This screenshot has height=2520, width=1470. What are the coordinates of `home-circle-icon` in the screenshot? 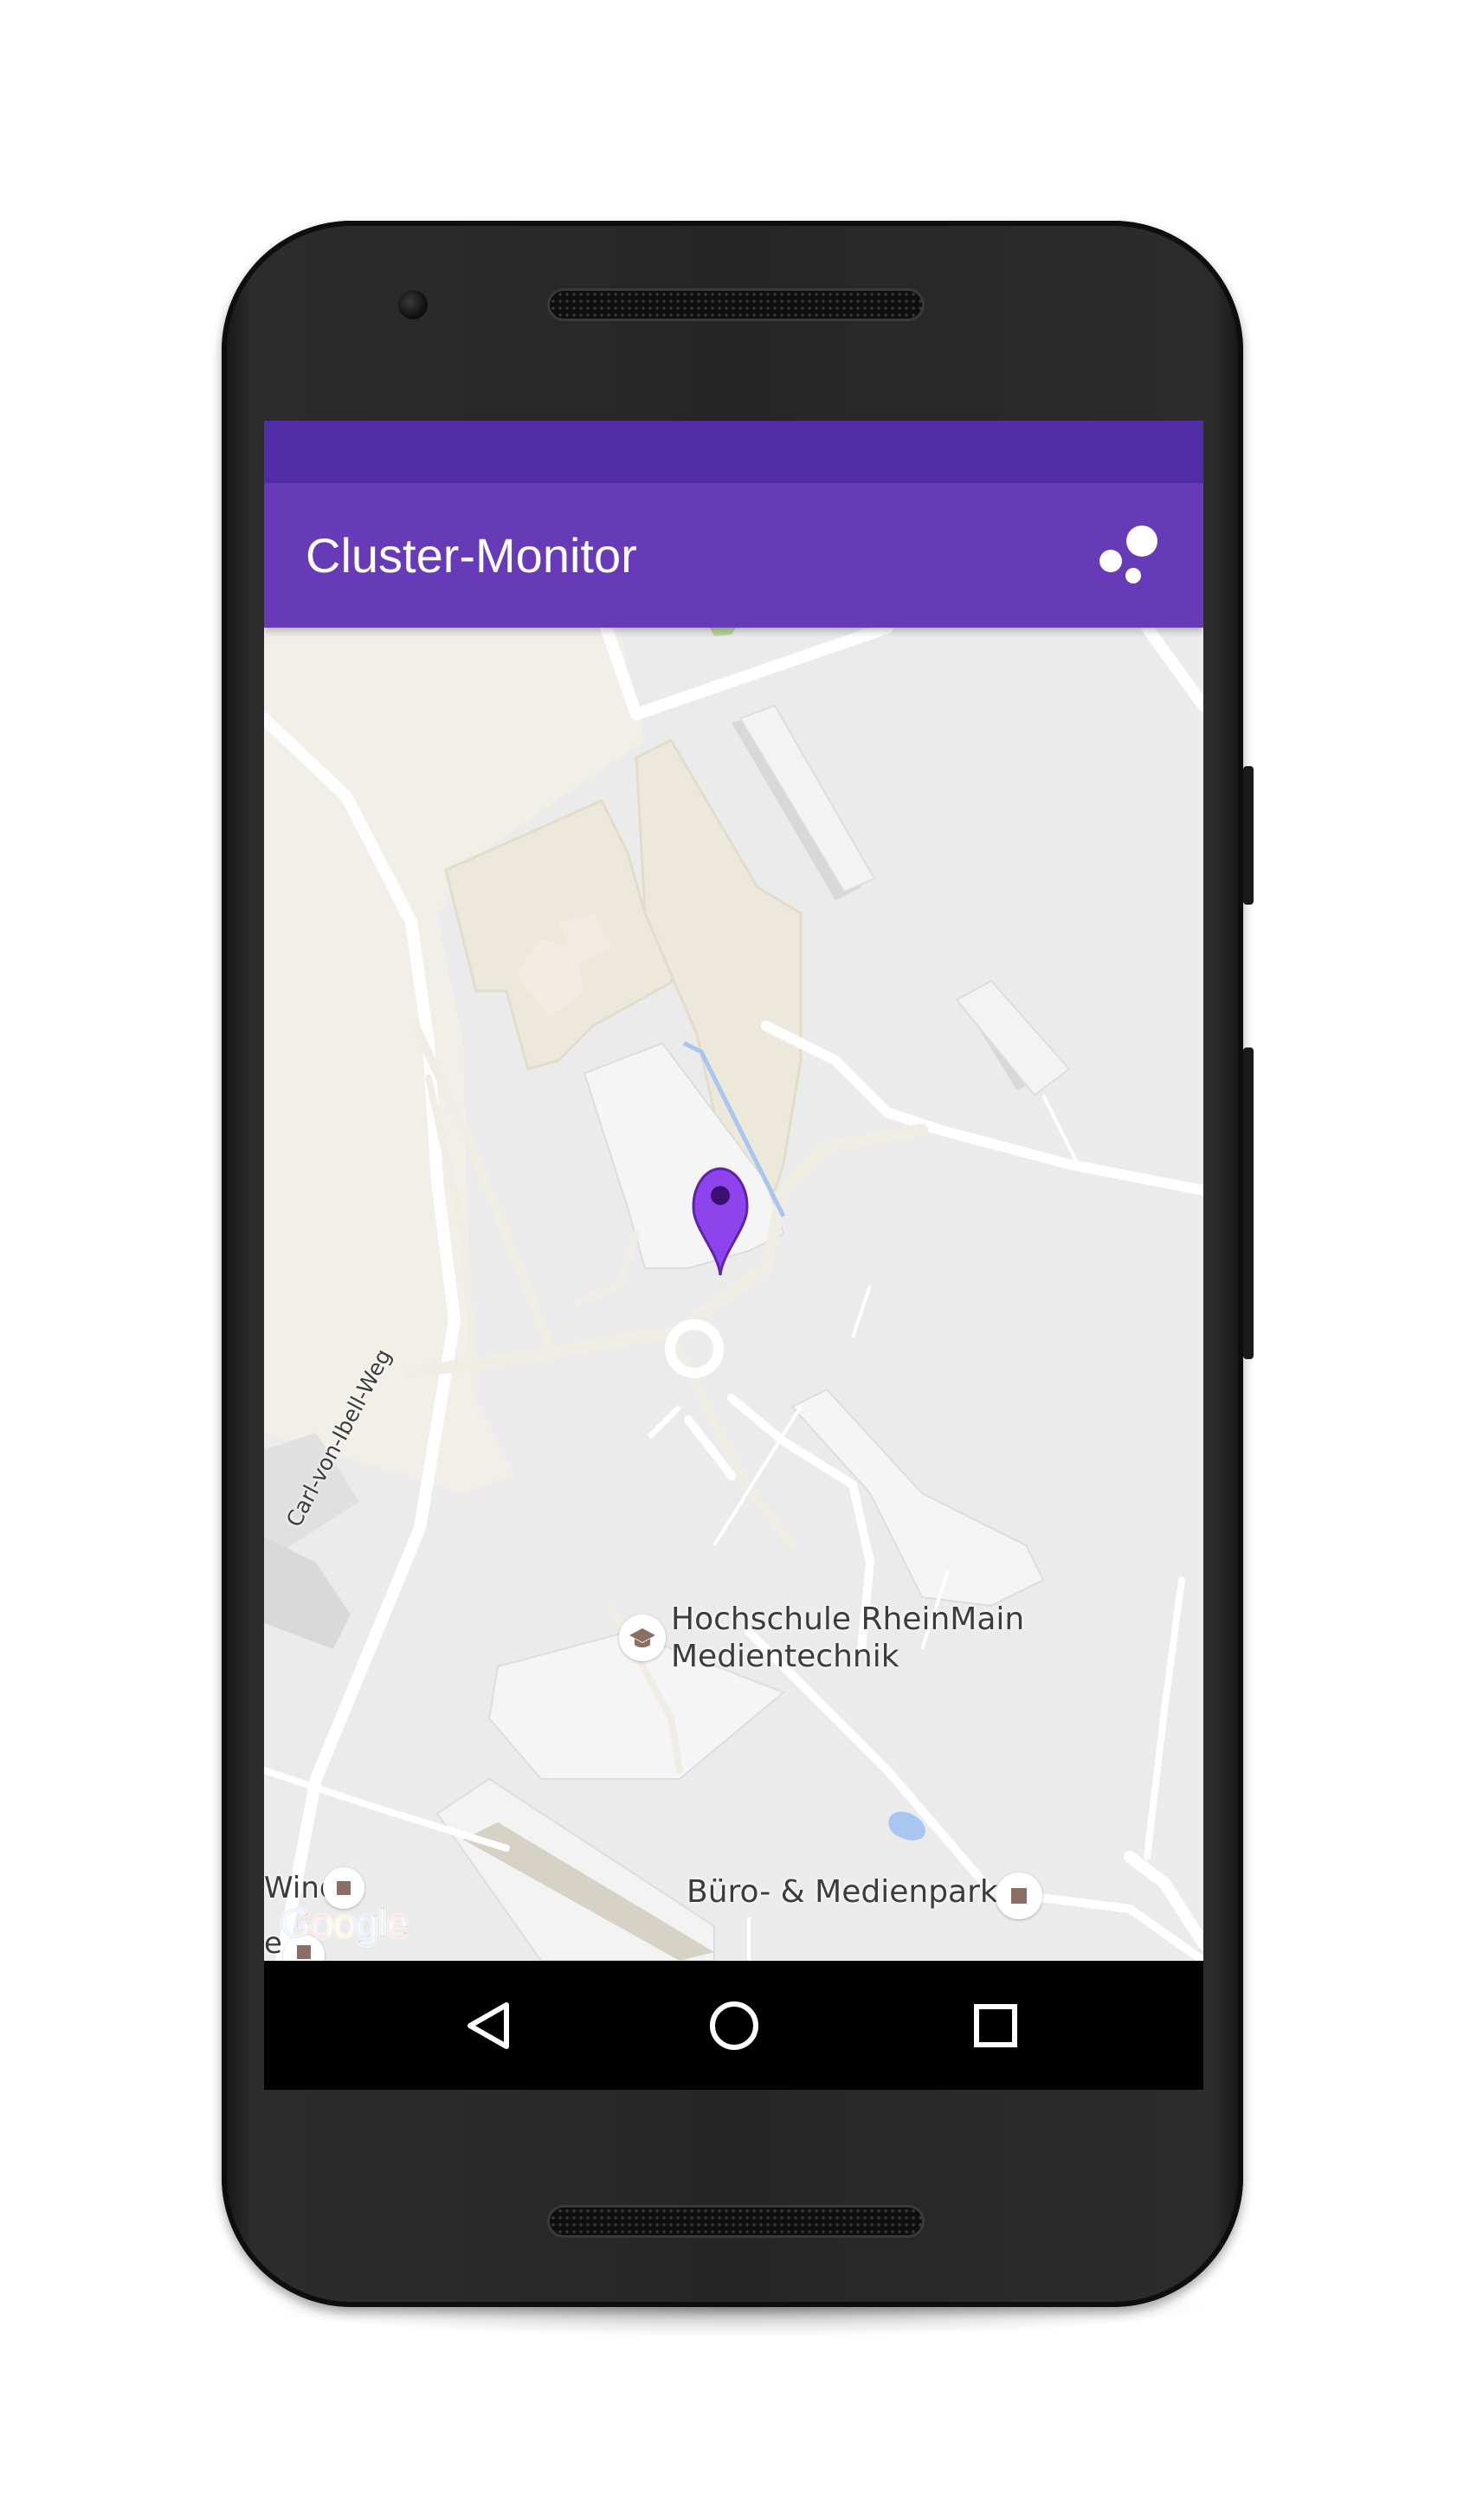 It's located at (734, 2026).